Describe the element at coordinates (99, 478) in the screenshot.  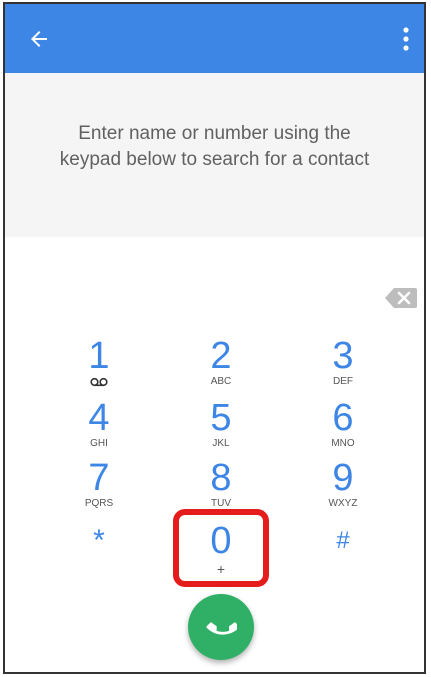
I see `key-digit: 7` at that location.